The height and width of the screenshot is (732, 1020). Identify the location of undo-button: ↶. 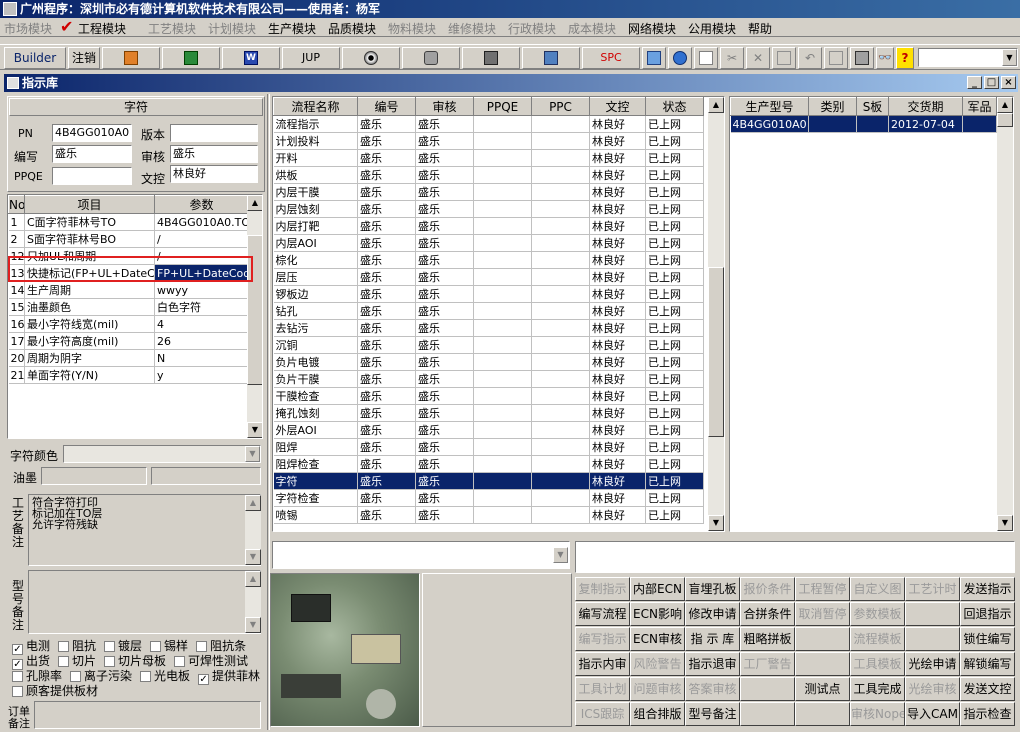
(810, 58).